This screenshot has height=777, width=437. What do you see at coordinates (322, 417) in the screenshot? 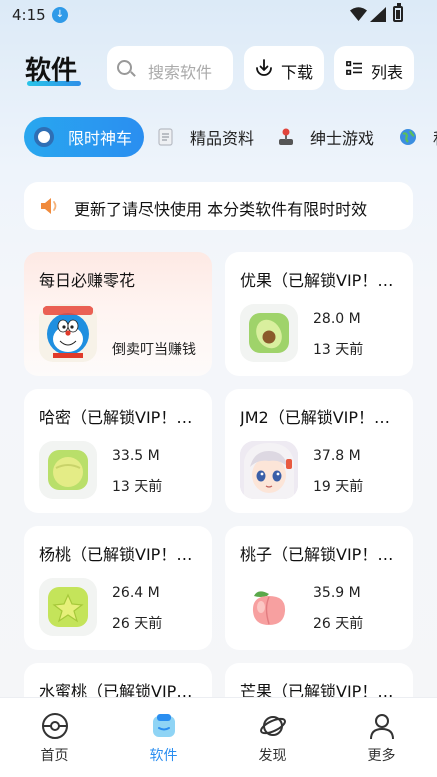
I see `card-title: JM2（已解锁VIP！无限制）` at bounding box center [322, 417].